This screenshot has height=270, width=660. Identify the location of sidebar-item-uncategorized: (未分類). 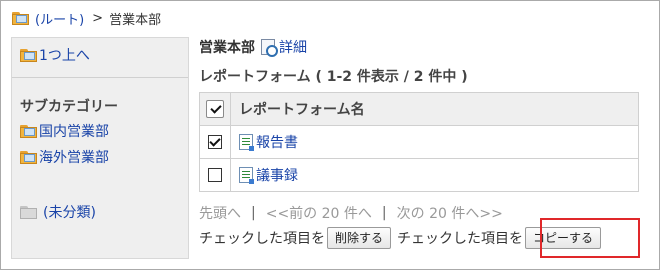
(58, 212).